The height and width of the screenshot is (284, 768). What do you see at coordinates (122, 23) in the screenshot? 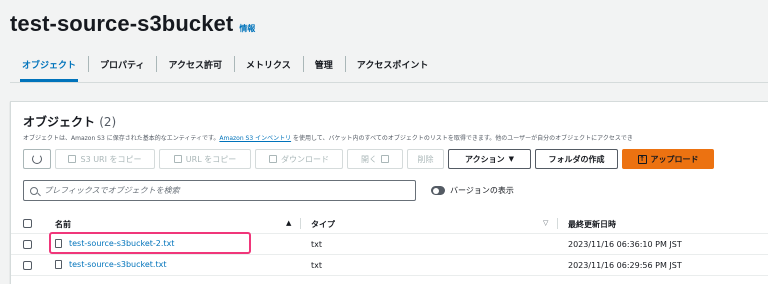
I see `page-title: test-source-s3bucket` at bounding box center [122, 23].